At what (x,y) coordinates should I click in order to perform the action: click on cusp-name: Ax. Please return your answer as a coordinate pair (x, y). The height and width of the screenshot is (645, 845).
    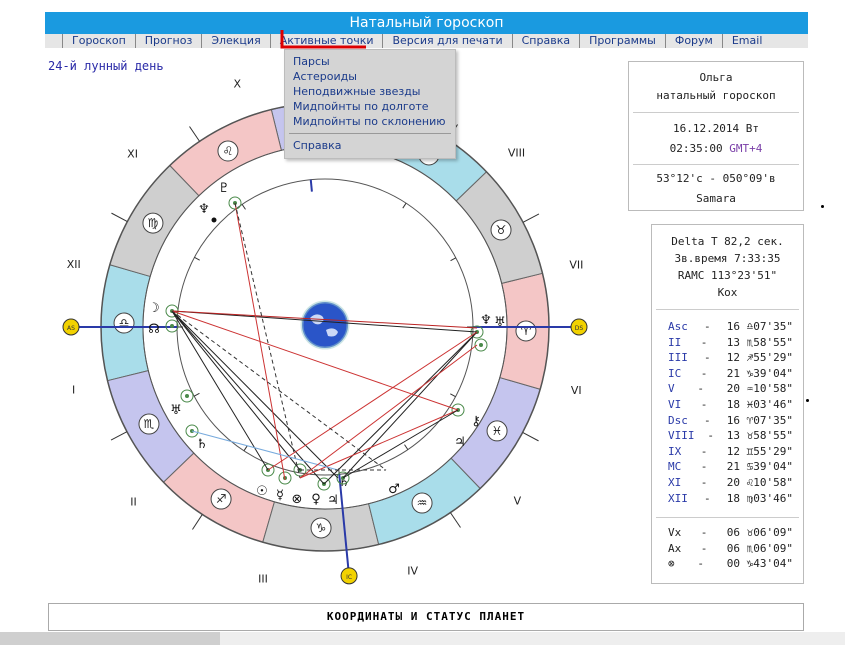
    Looking at the image, I should click on (675, 548).